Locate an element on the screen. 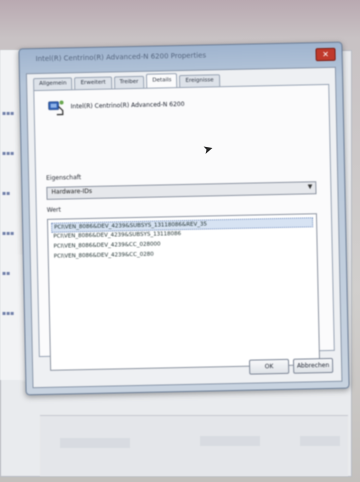  tab-general: Allgemein is located at coordinates (53, 84).